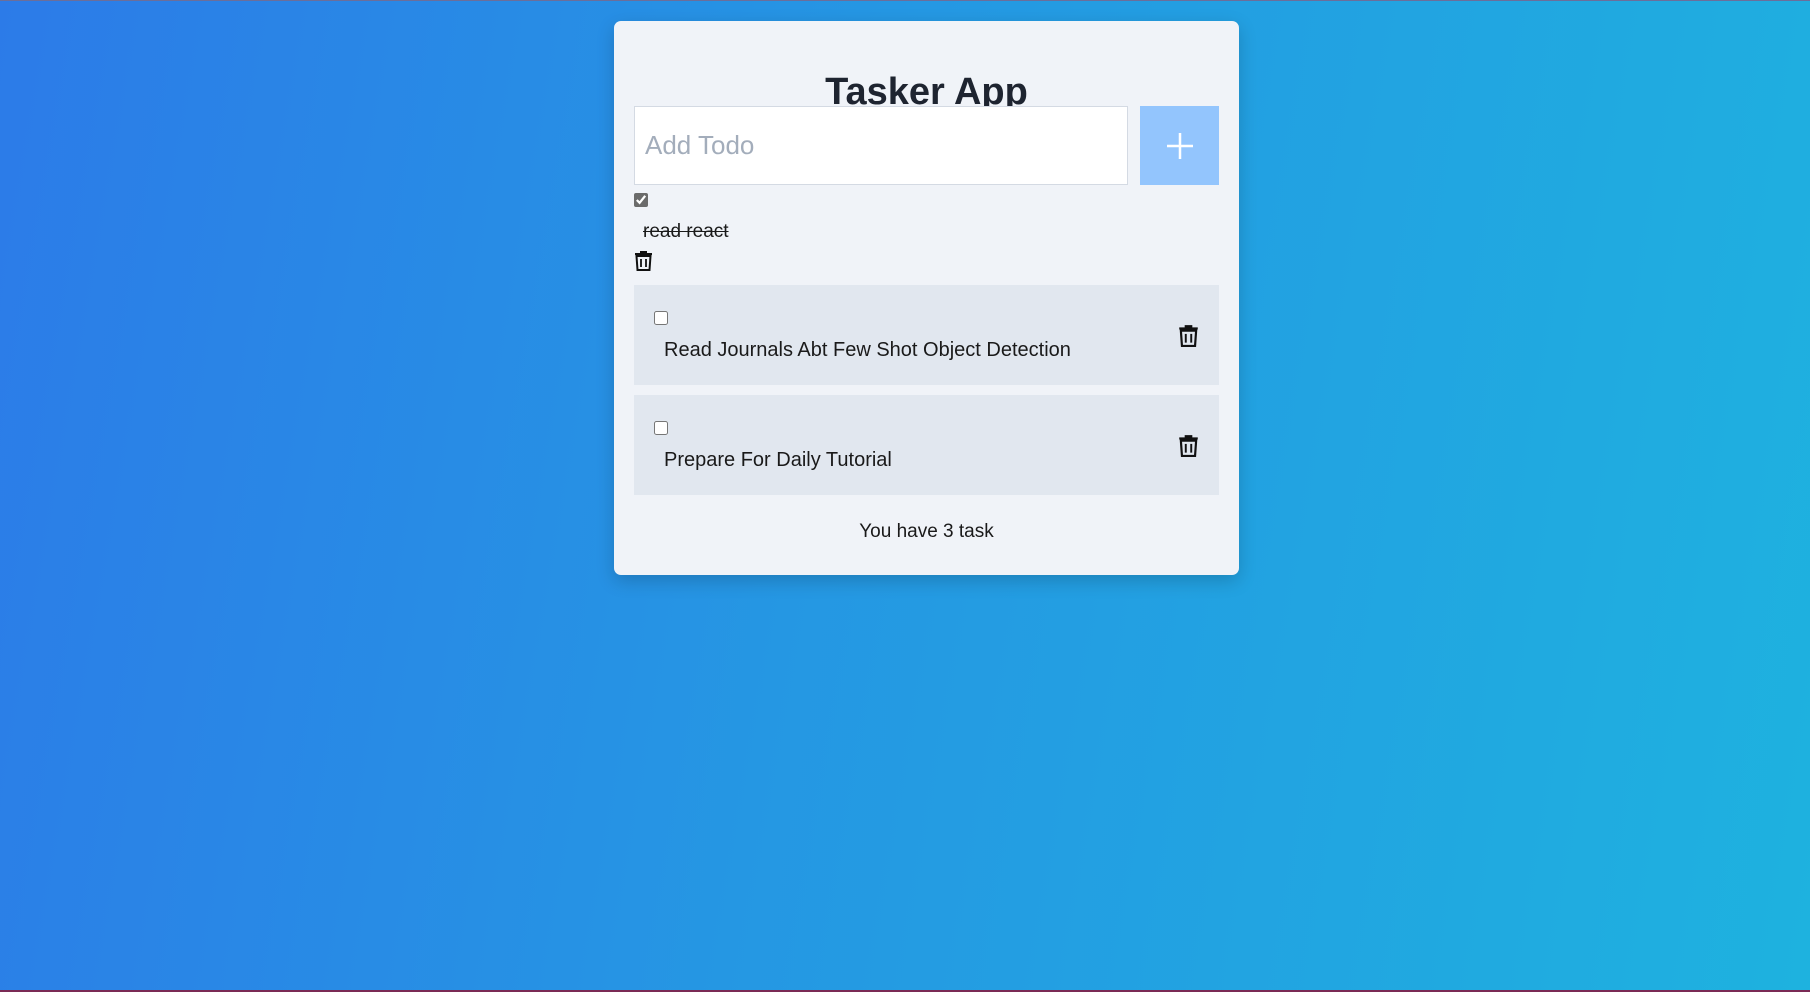 The height and width of the screenshot is (992, 1810). I want to click on add-todo-button, so click(1179, 145).